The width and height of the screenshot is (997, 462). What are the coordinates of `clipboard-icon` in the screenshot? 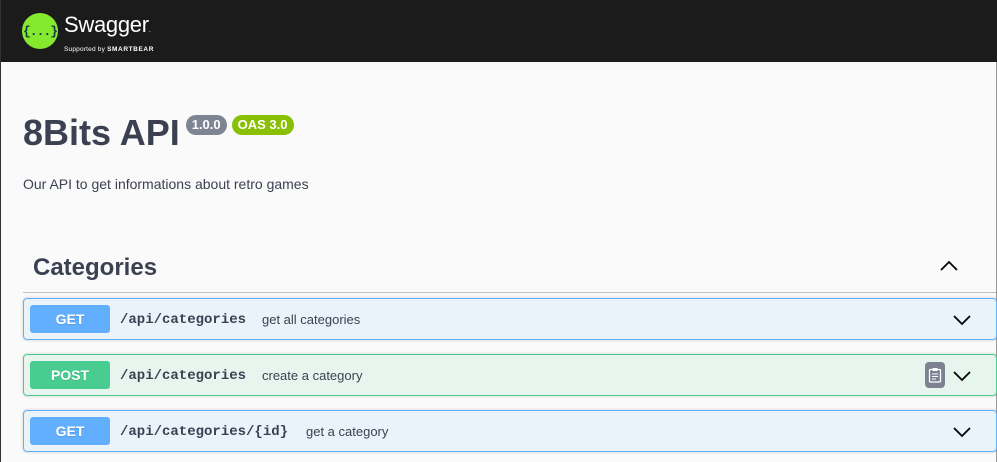 It's located at (935, 375).